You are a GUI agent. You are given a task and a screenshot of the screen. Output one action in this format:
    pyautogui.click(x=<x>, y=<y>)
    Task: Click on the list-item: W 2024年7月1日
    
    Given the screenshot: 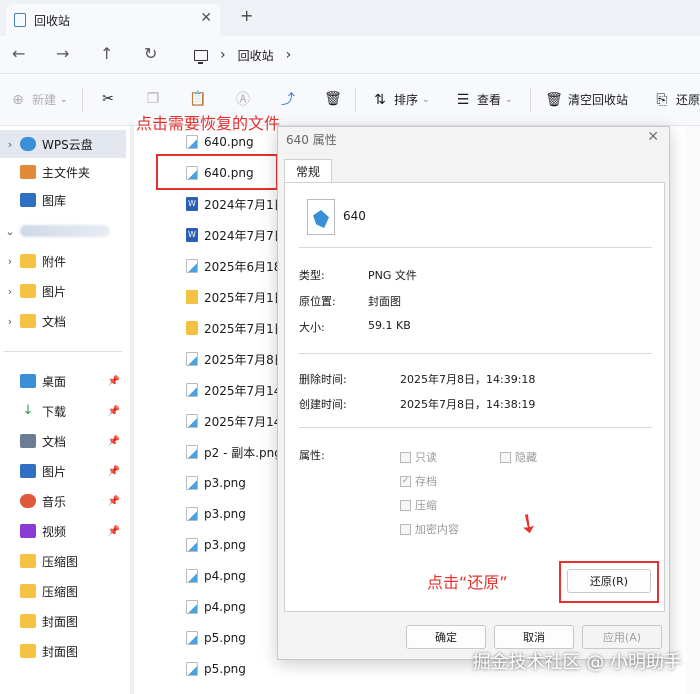 What is the action you would take?
    pyautogui.click(x=236, y=204)
    